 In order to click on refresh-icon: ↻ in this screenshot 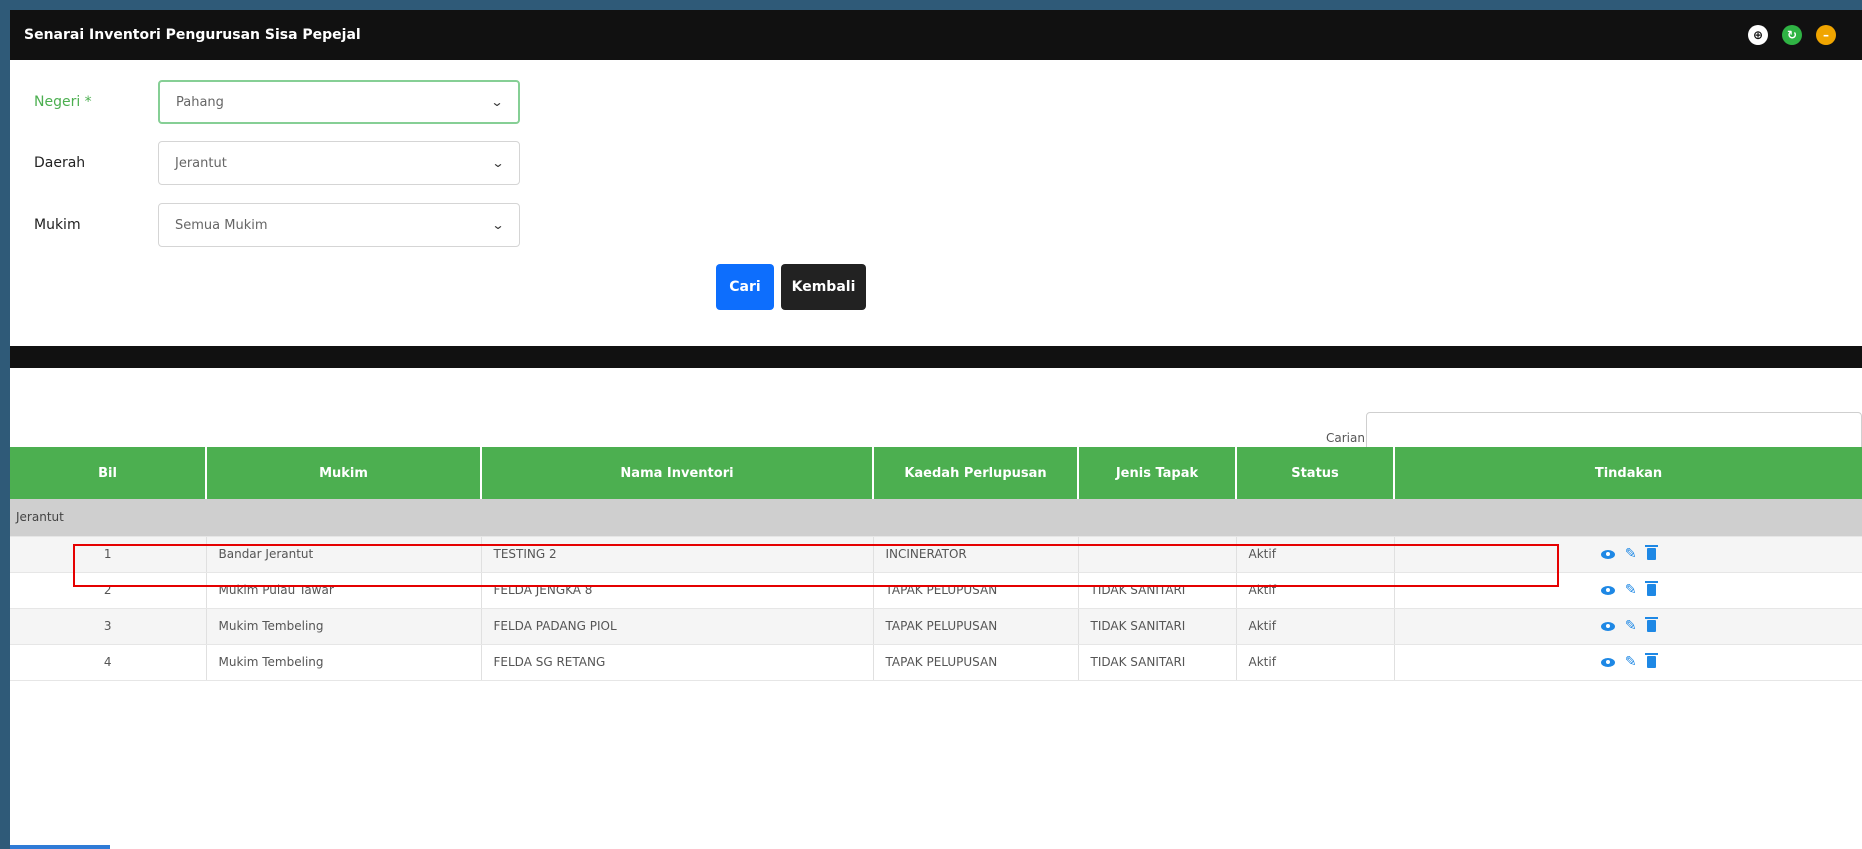, I will do `click(1792, 35)`.